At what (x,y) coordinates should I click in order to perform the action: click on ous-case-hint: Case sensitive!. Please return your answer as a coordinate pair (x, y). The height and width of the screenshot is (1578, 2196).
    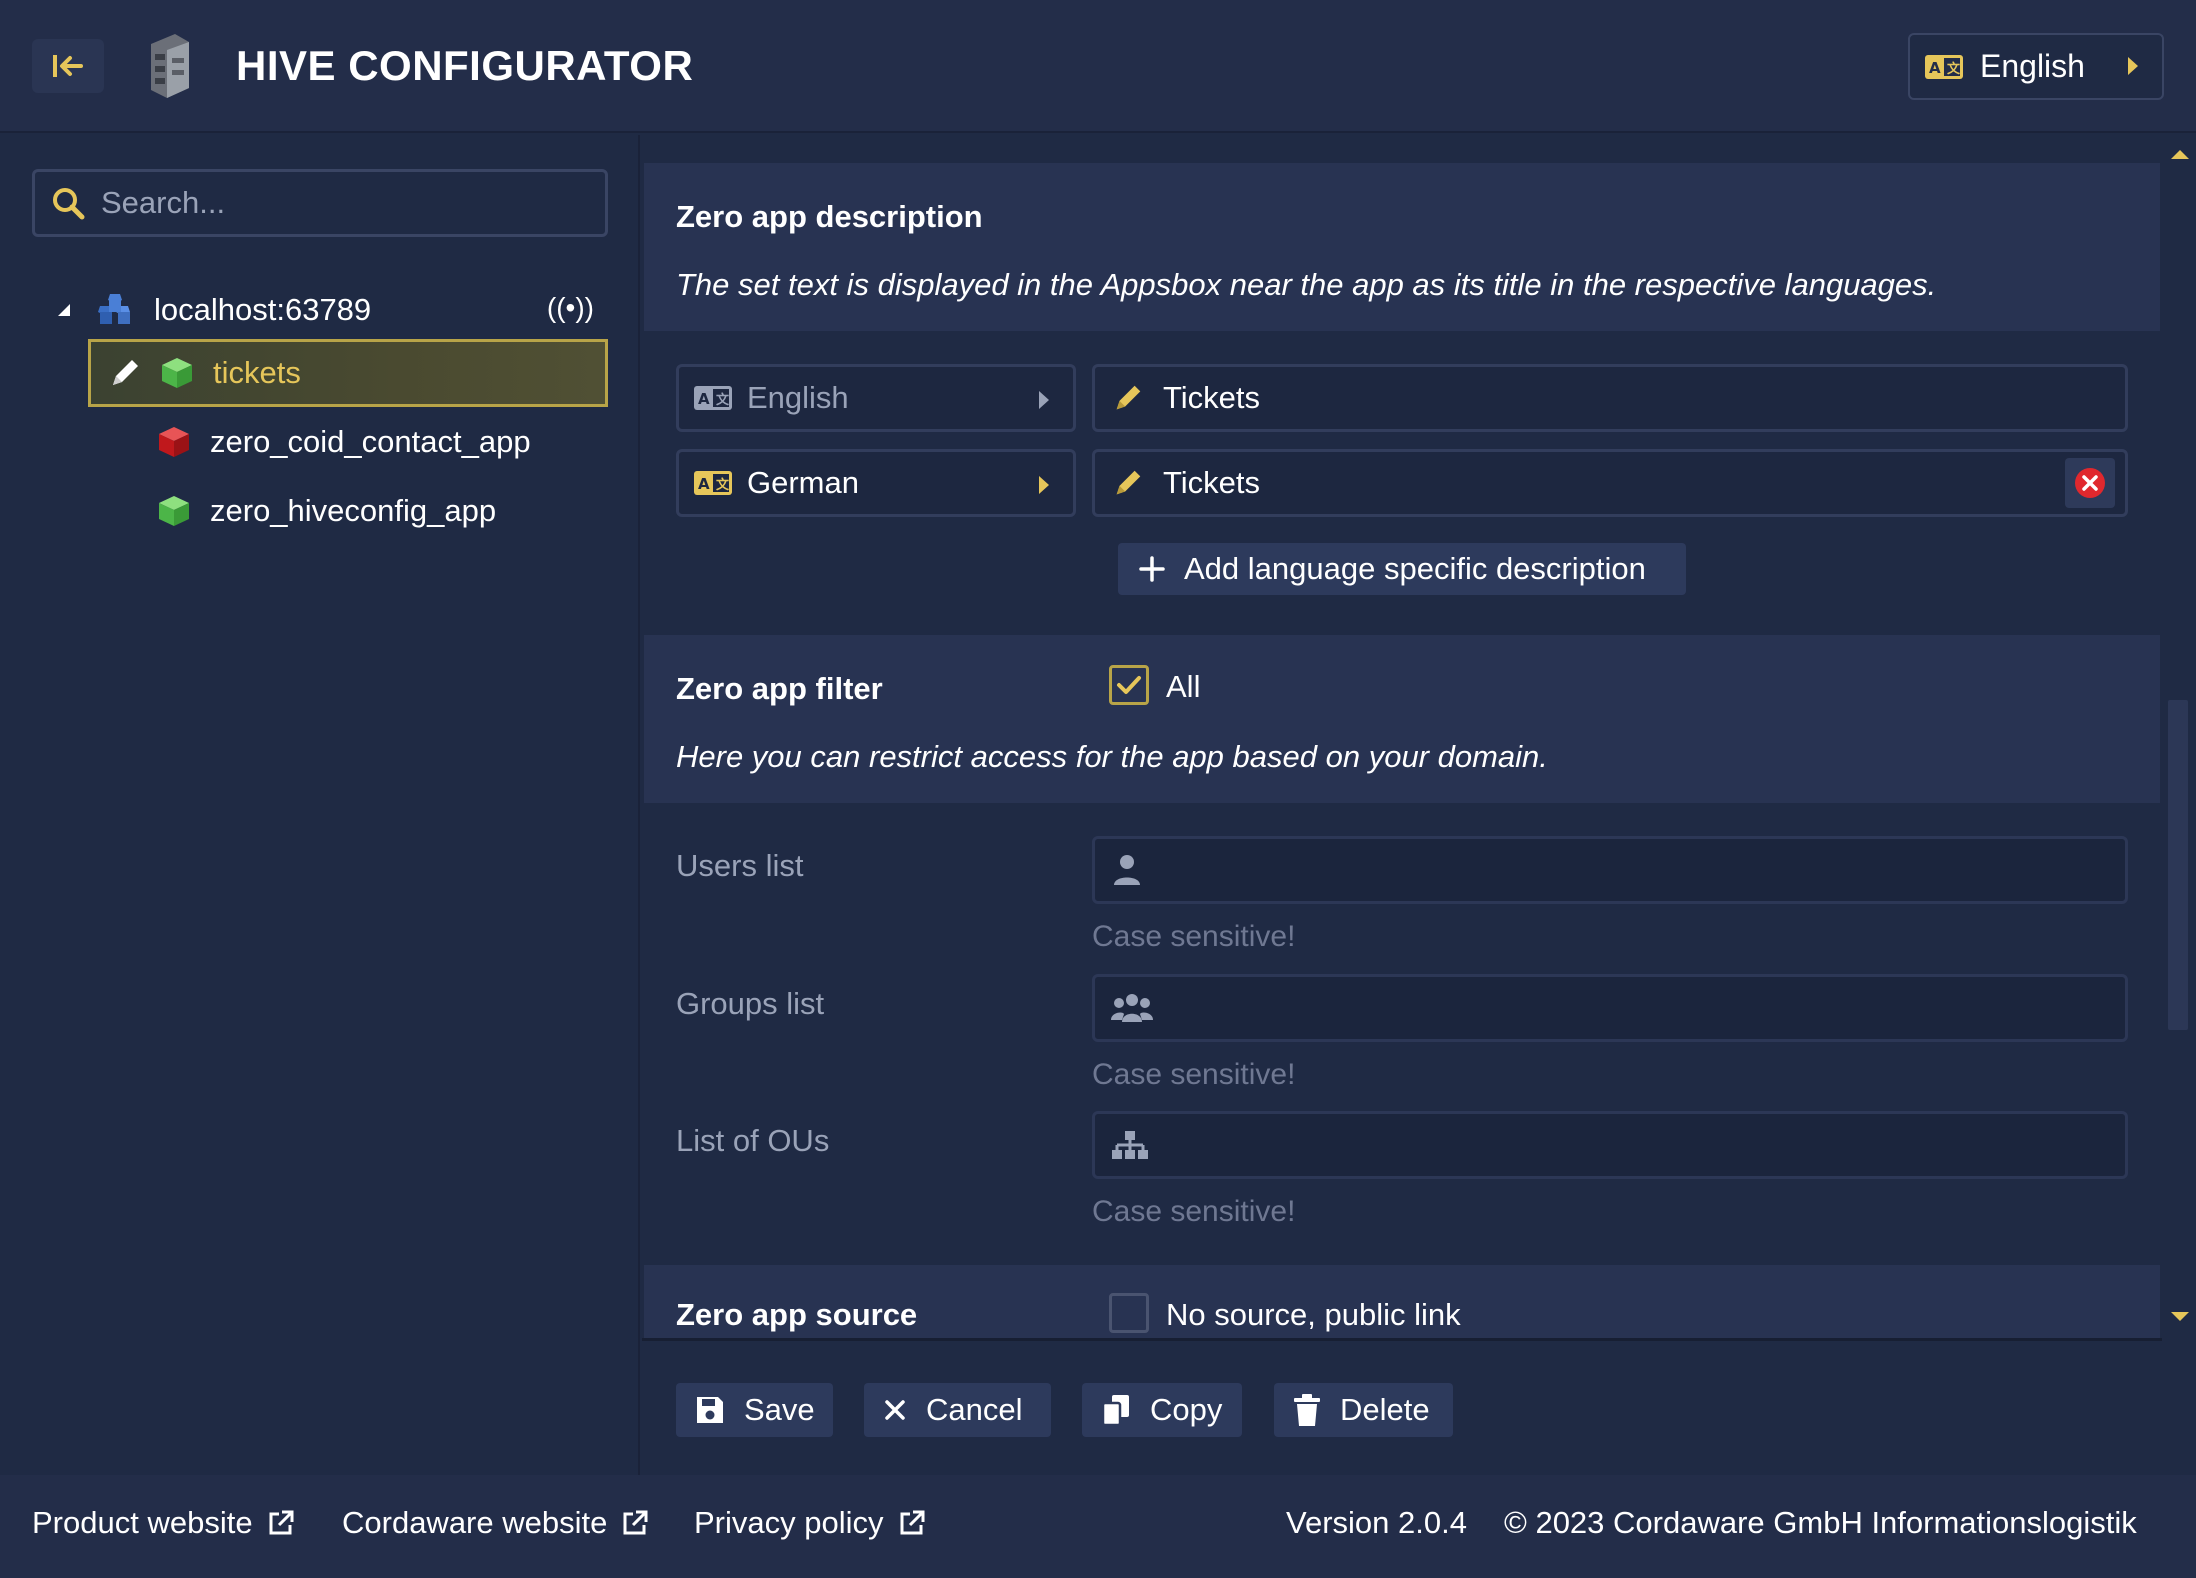
    Looking at the image, I should click on (1194, 1211).